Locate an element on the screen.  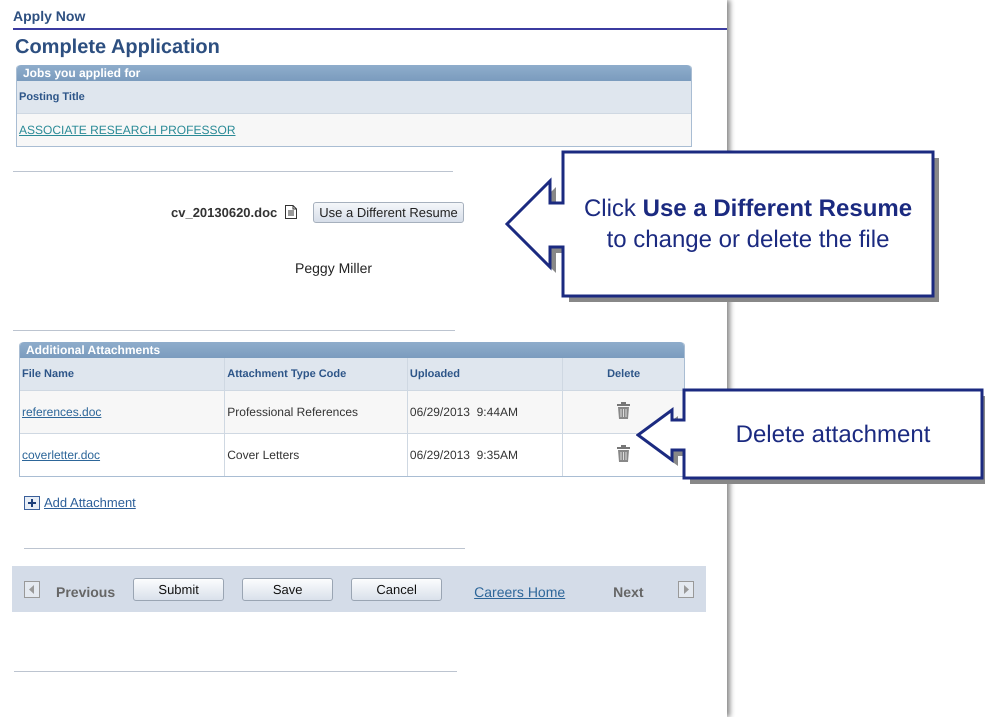
use-different-resume-button: Use a Different Resume is located at coordinates (388, 212).